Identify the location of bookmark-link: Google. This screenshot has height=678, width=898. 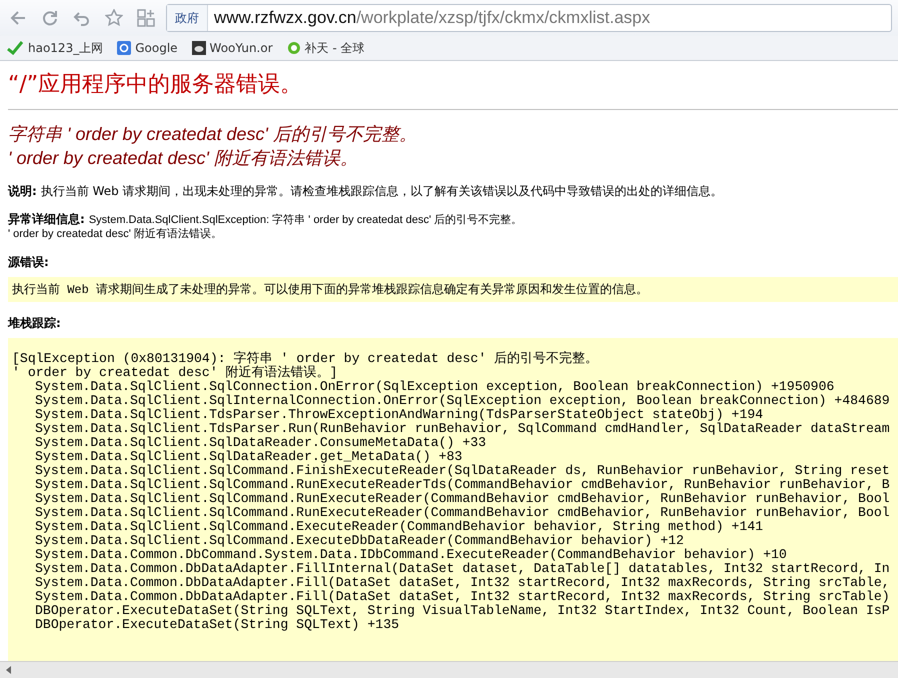
(147, 48).